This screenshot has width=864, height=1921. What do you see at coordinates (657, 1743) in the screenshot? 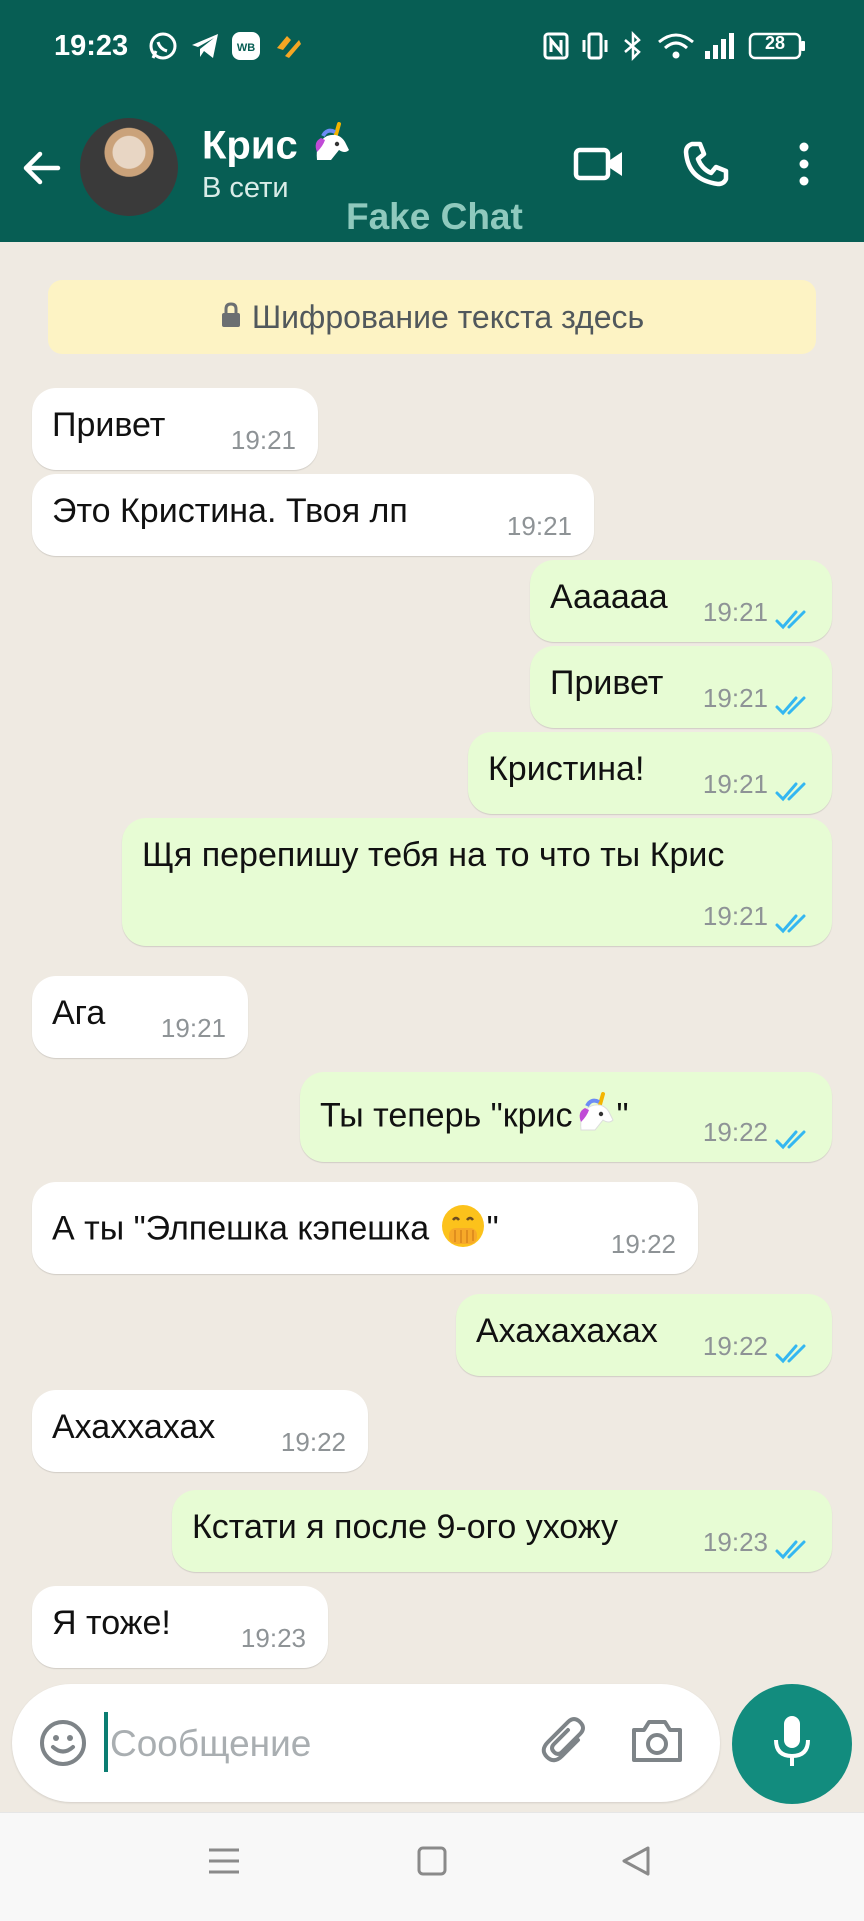
I see `camera-icon` at bounding box center [657, 1743].